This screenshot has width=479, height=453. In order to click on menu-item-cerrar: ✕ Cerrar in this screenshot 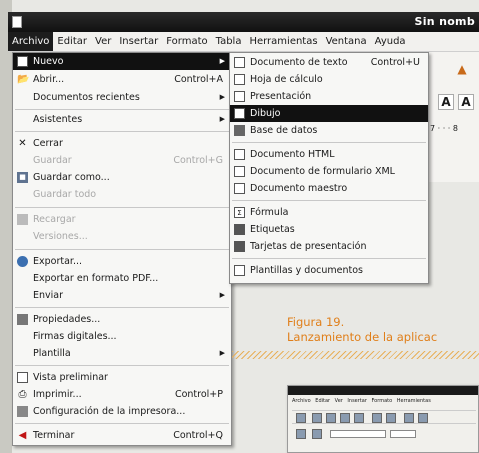, I will do `click(122, 143)`.